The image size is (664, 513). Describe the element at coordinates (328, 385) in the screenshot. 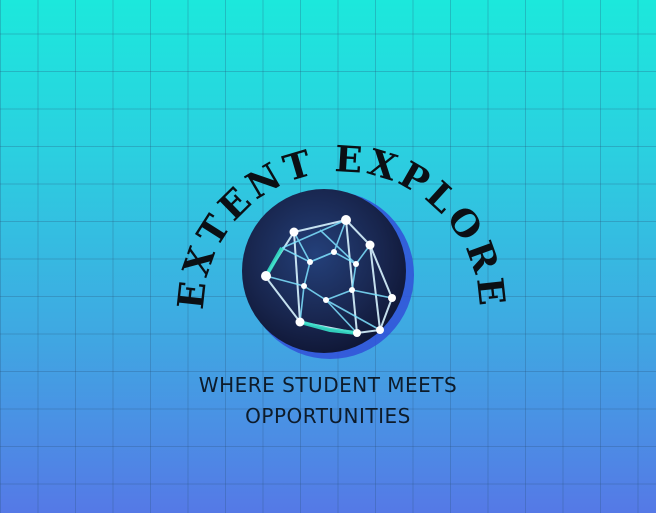

I see `tagline-line-1: WHERE STUDENT MEETS` at that location.